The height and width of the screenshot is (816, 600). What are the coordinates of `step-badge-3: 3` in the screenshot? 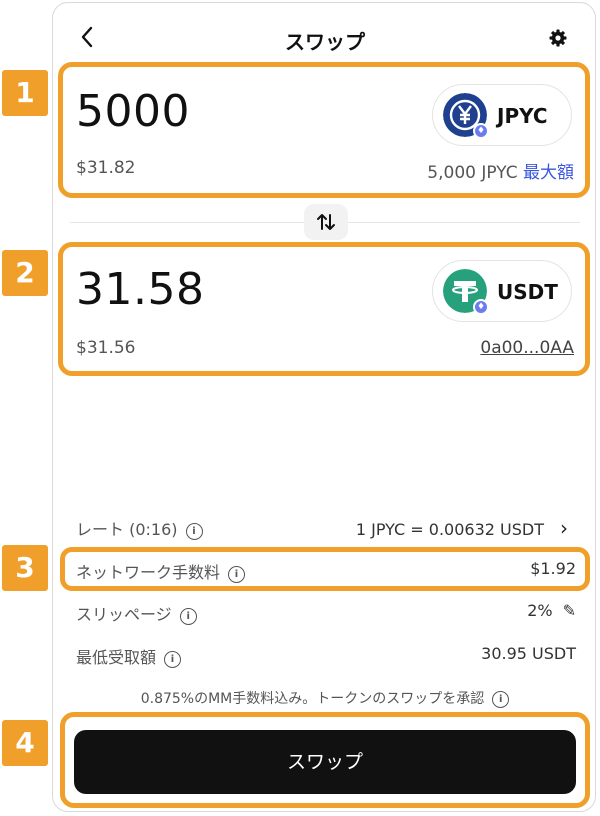 It's located at (25, 568).